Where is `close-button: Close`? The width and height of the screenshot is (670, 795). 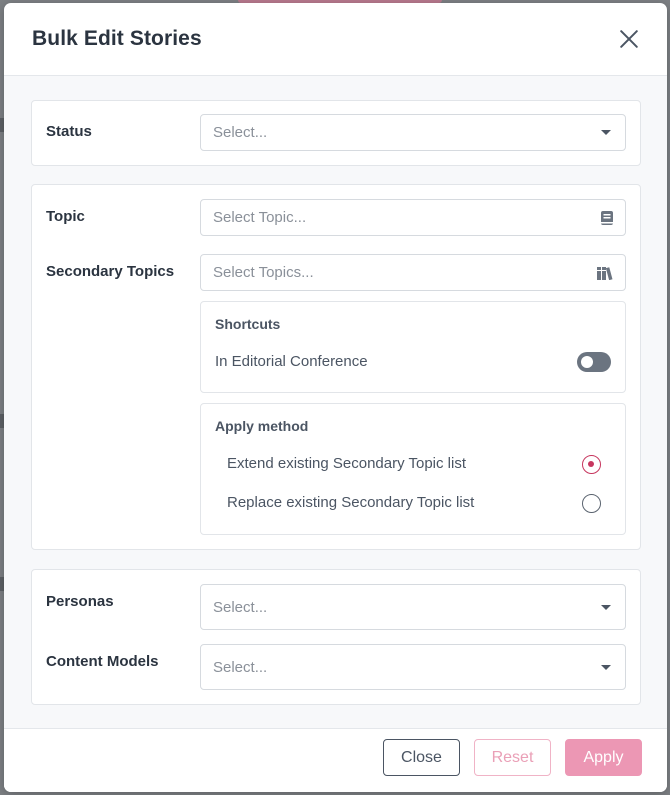 close-button: Close is located at coordinates (421, 757).